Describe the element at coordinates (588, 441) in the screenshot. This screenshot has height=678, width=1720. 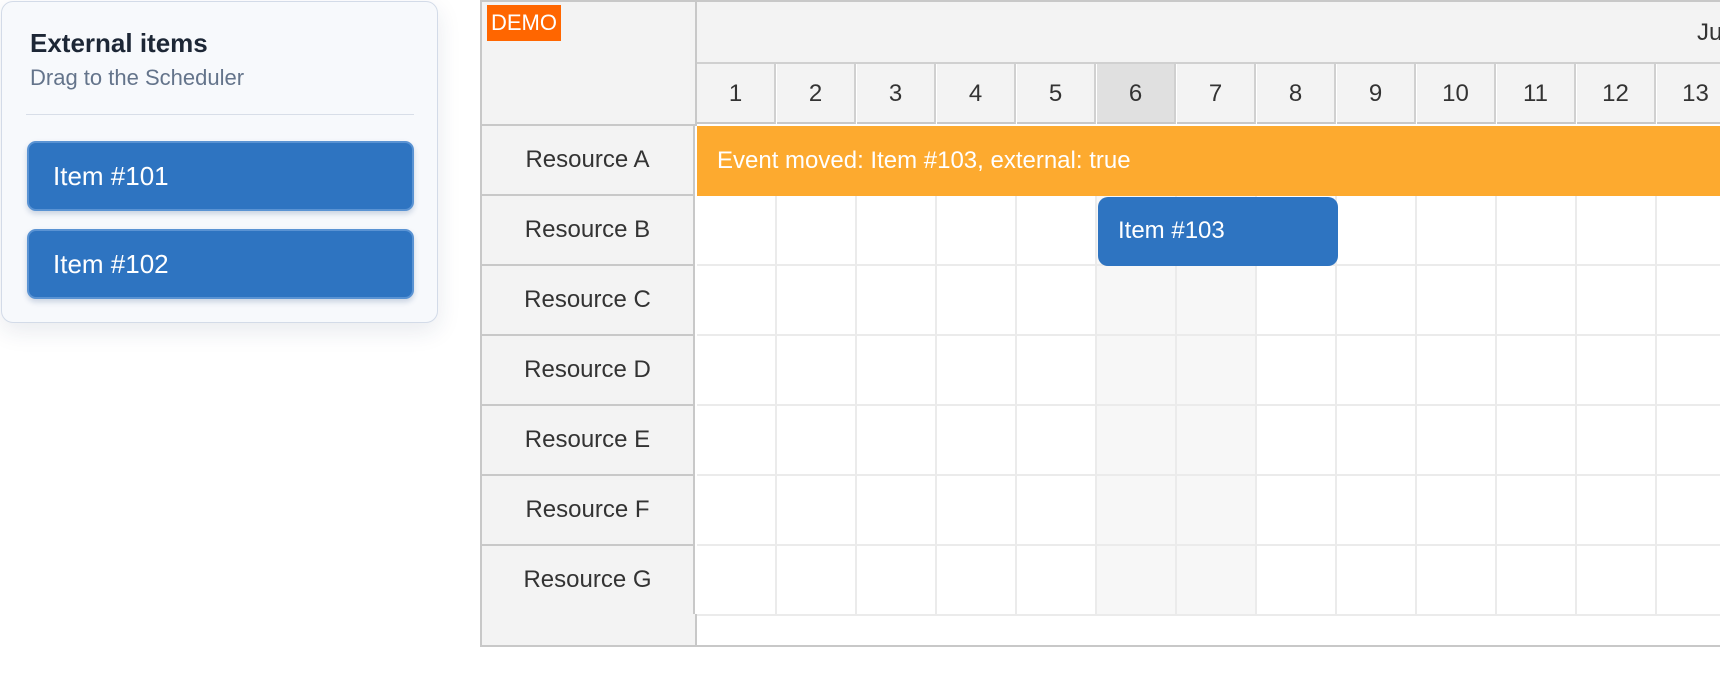
I see `resource-e: Resource E` at that location.